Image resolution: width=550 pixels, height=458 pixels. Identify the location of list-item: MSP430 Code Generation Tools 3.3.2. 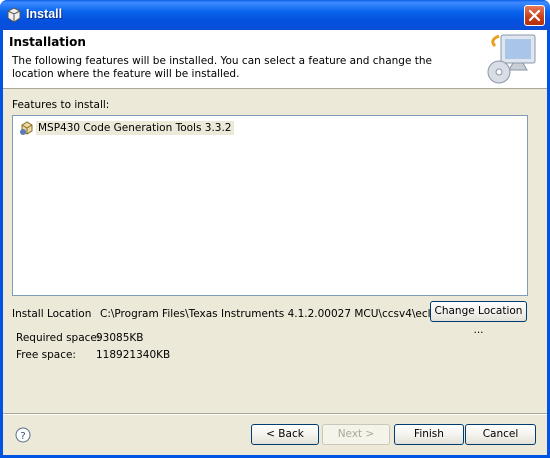
(126, 128).